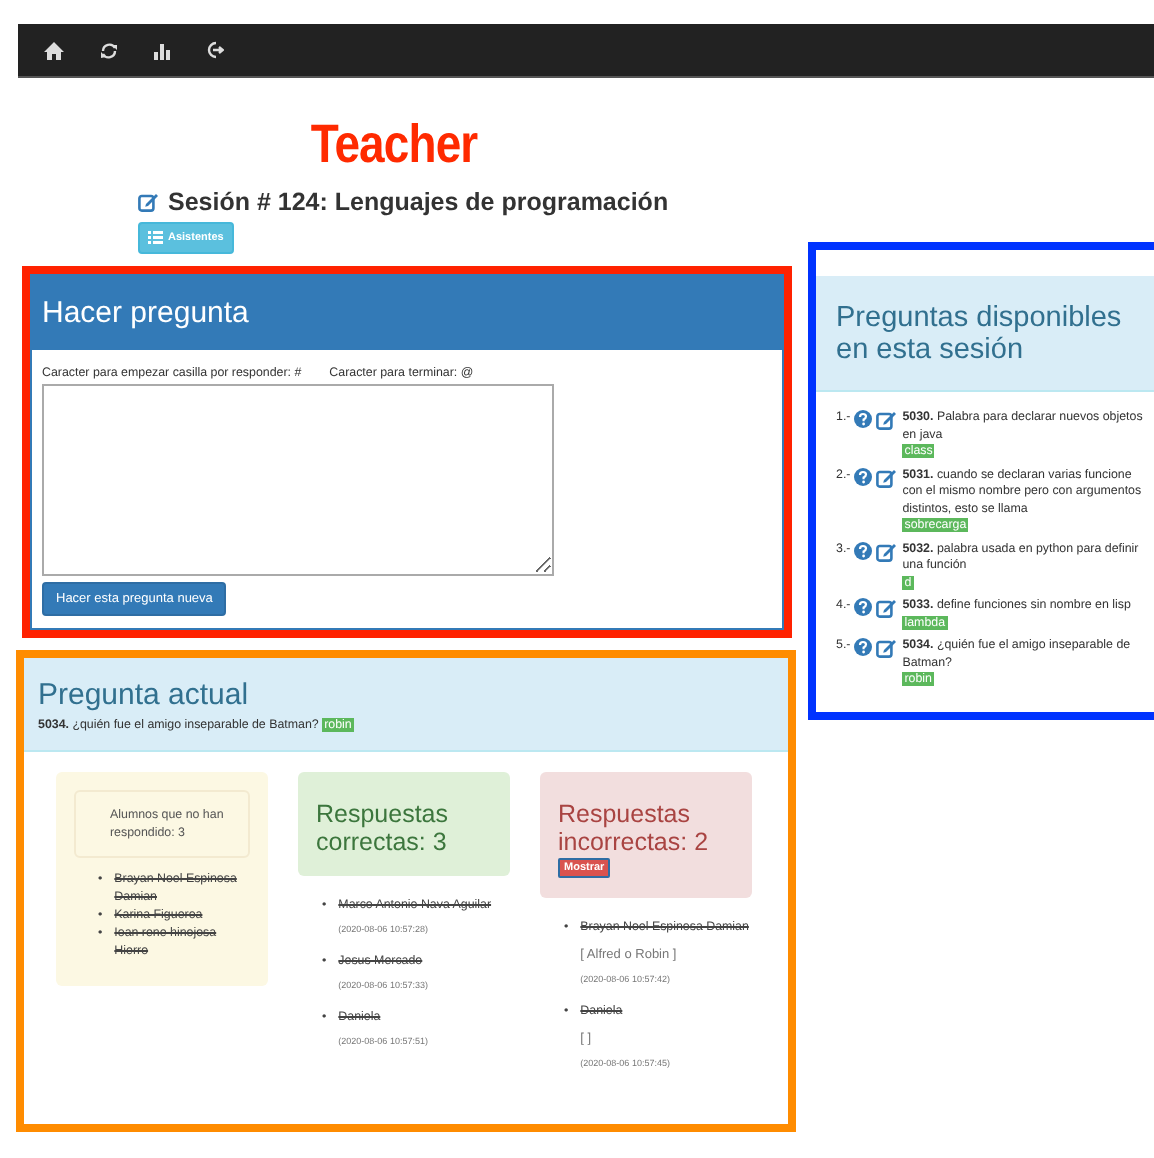 The width and height of the screenshot is (1154, 1158). I want to click on panel-header: Hacer pregunta, so click(407, 313).